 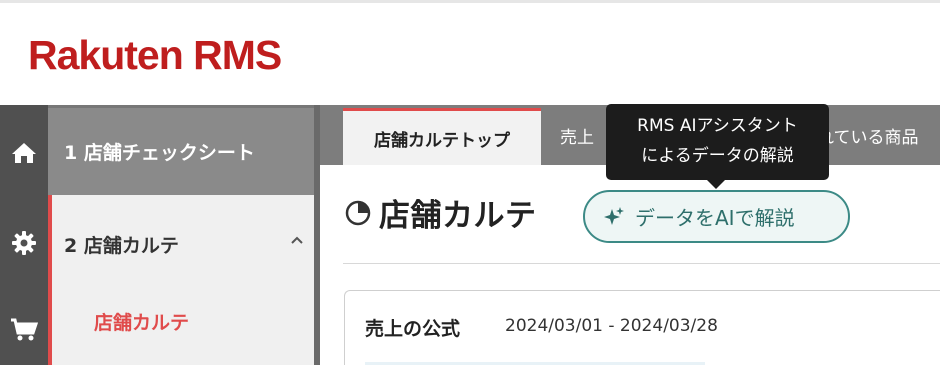 What do you see at coordinates (868, 135) in the screenshot?
I see `tab-products: れている商品` at bounding box center [868, 135].